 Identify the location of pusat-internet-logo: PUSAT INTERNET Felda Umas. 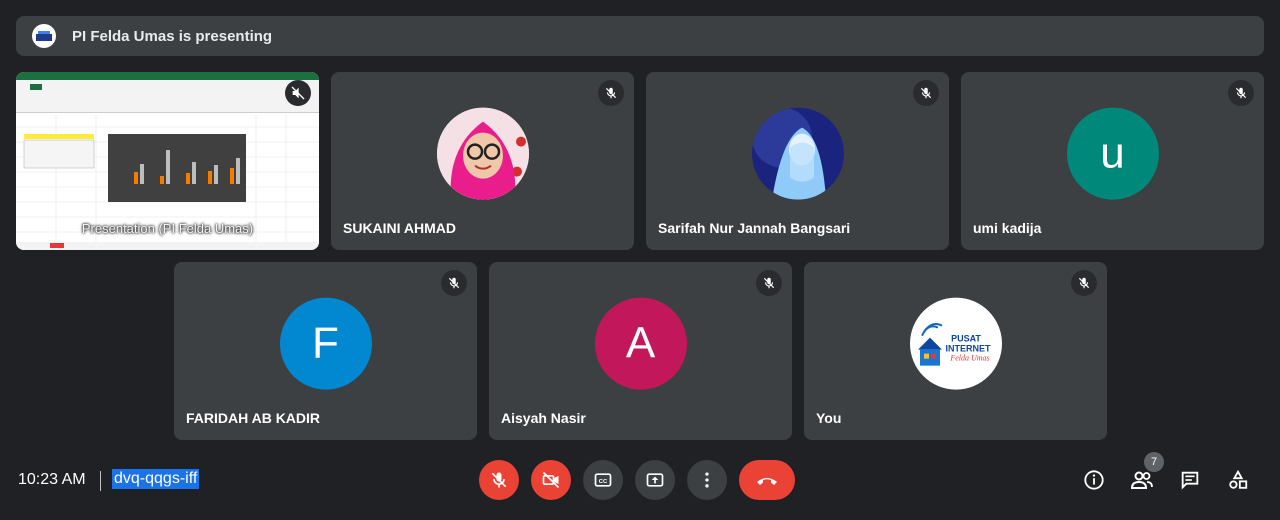
(955, 343).